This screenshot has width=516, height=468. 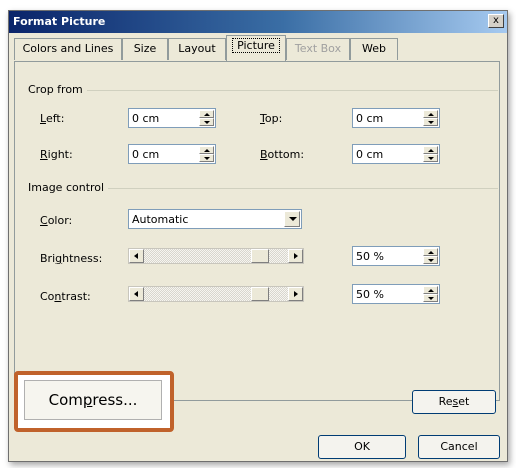 I want to click on brightness-slider-thumb, so click(x=260, y=256).